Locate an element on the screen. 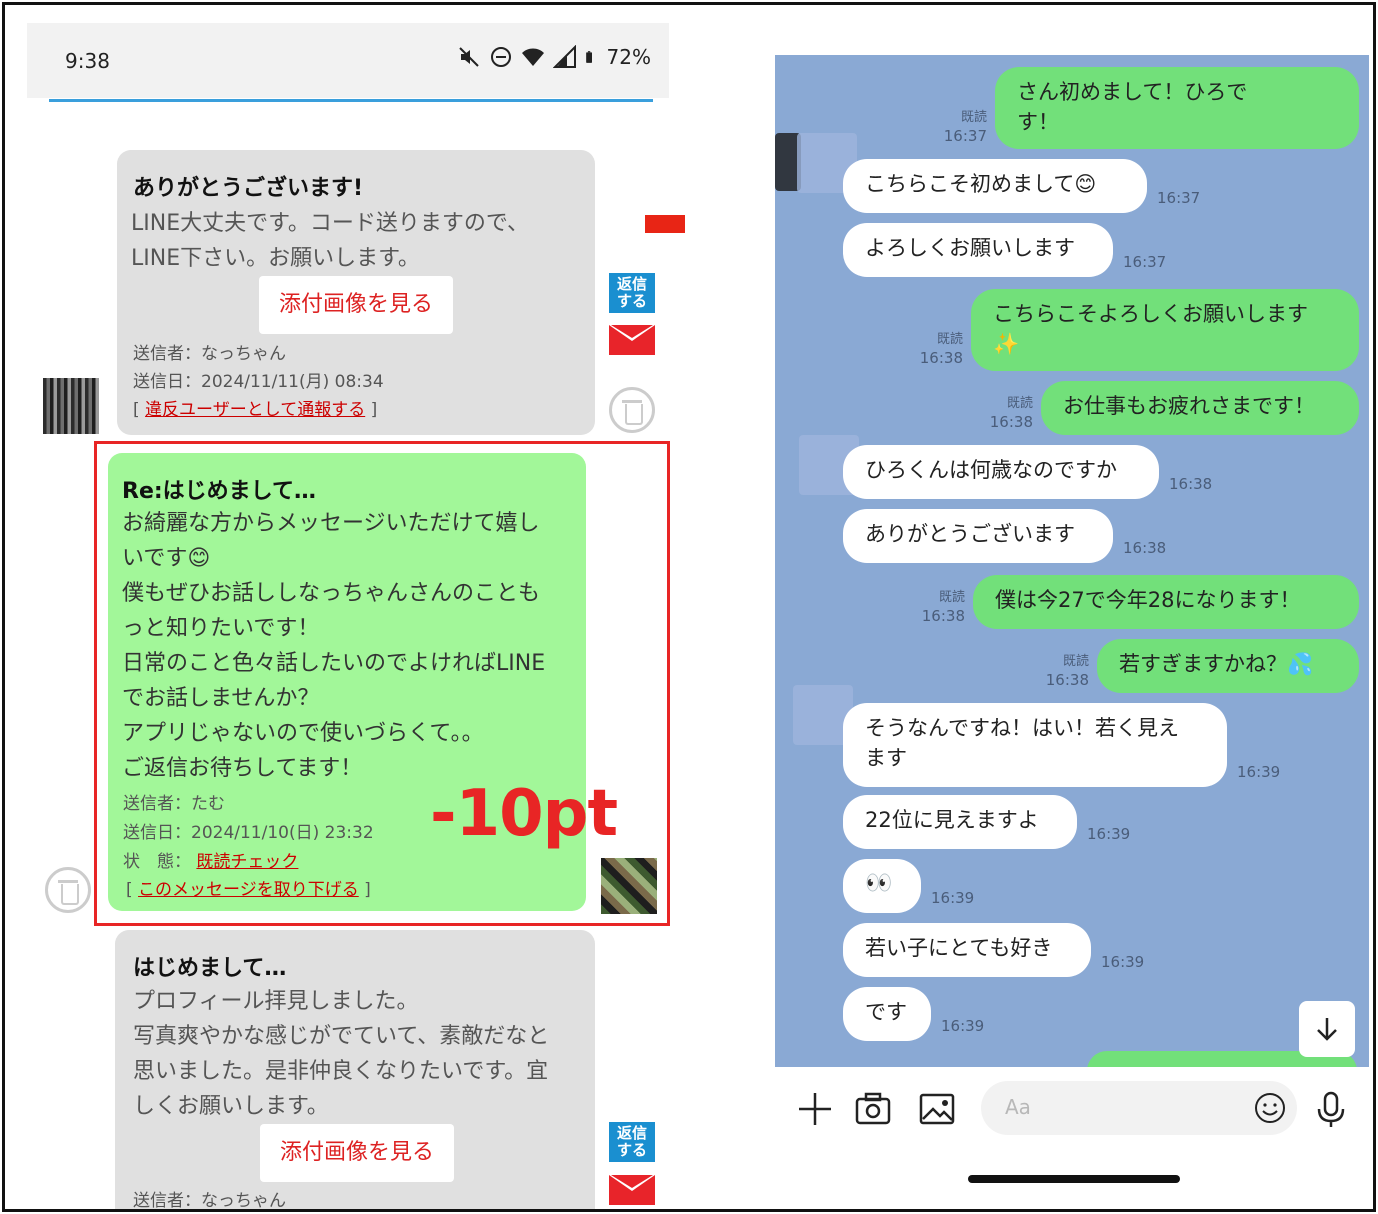  dnd-icon is located at coordinates (500, 57).